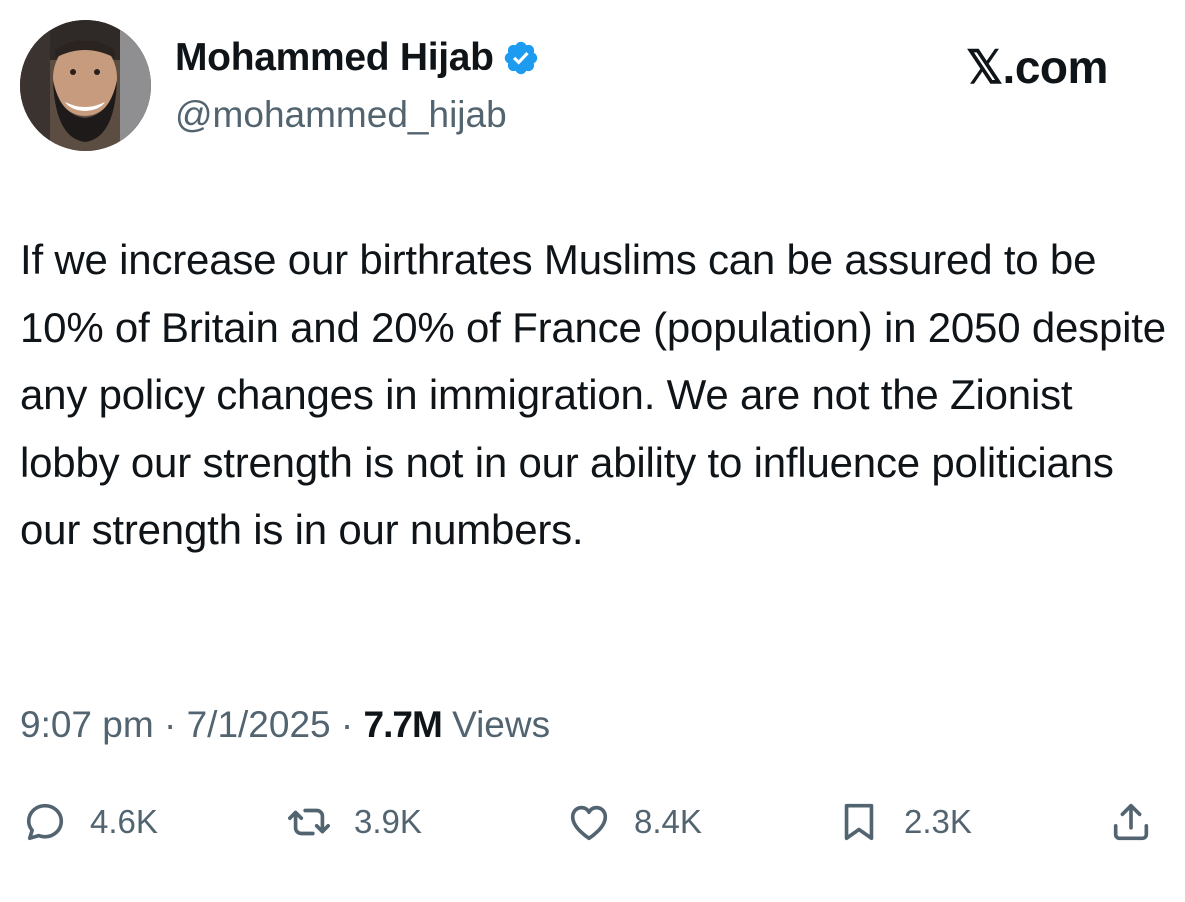 The height and width of the screenshot is (902, 1185). What do you see at coordinates (87, 724) in the screenshot?
I see `tweet-time: 9:07 pm` at bounding box center [87, 724].